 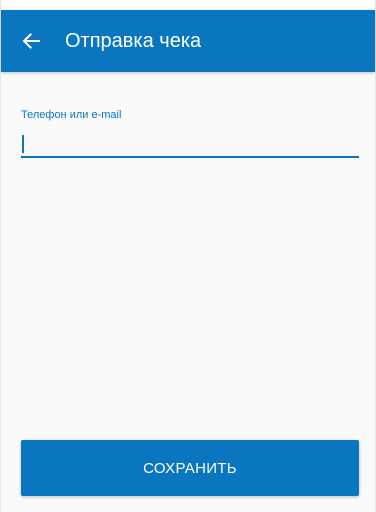 What do you see at coordinates (133, 41) in the screenshot?
I see `page-title: Отправка чека` at bounding box center [133, 41].